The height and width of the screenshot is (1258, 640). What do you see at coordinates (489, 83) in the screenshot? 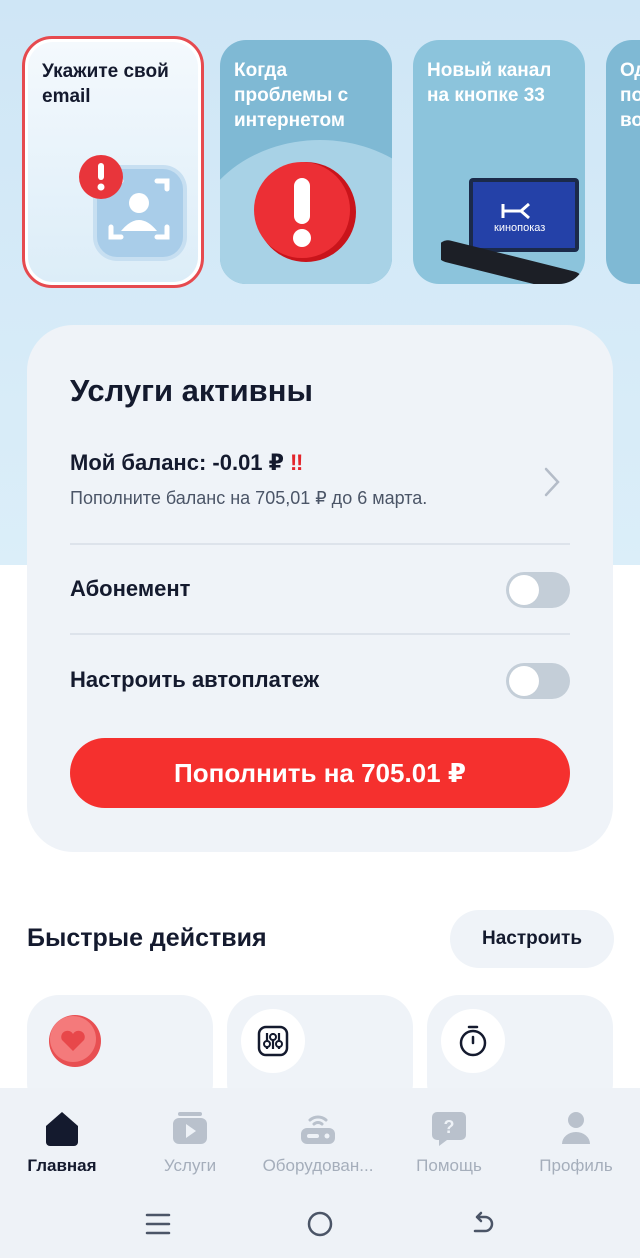
I see `story-title: Новый канал на кнопке 33` at bounding box center [489, 83].